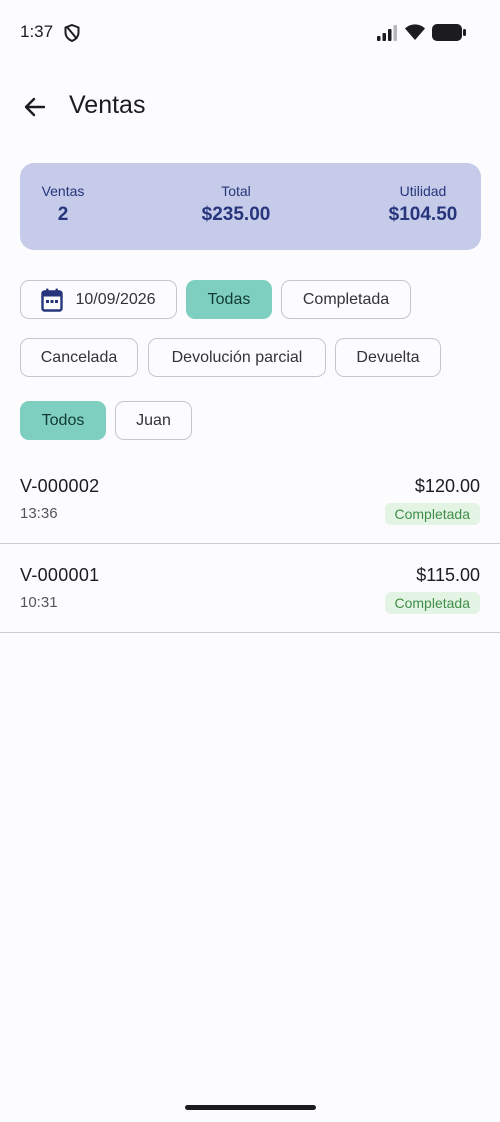 This screenshot has height=1122, width=500. Describe the element at coordinates (63, 214) in the screenshot. I see `summary-ventas-value: 2` at that location.